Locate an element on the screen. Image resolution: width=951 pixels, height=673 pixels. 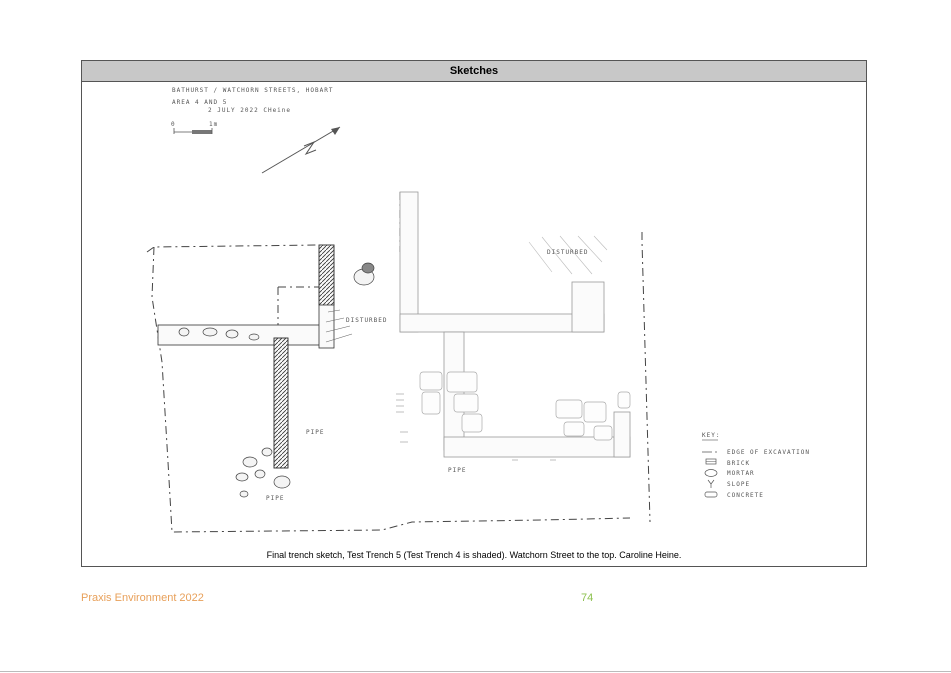
north-arrow-icon is located at coordinates (301, 150).